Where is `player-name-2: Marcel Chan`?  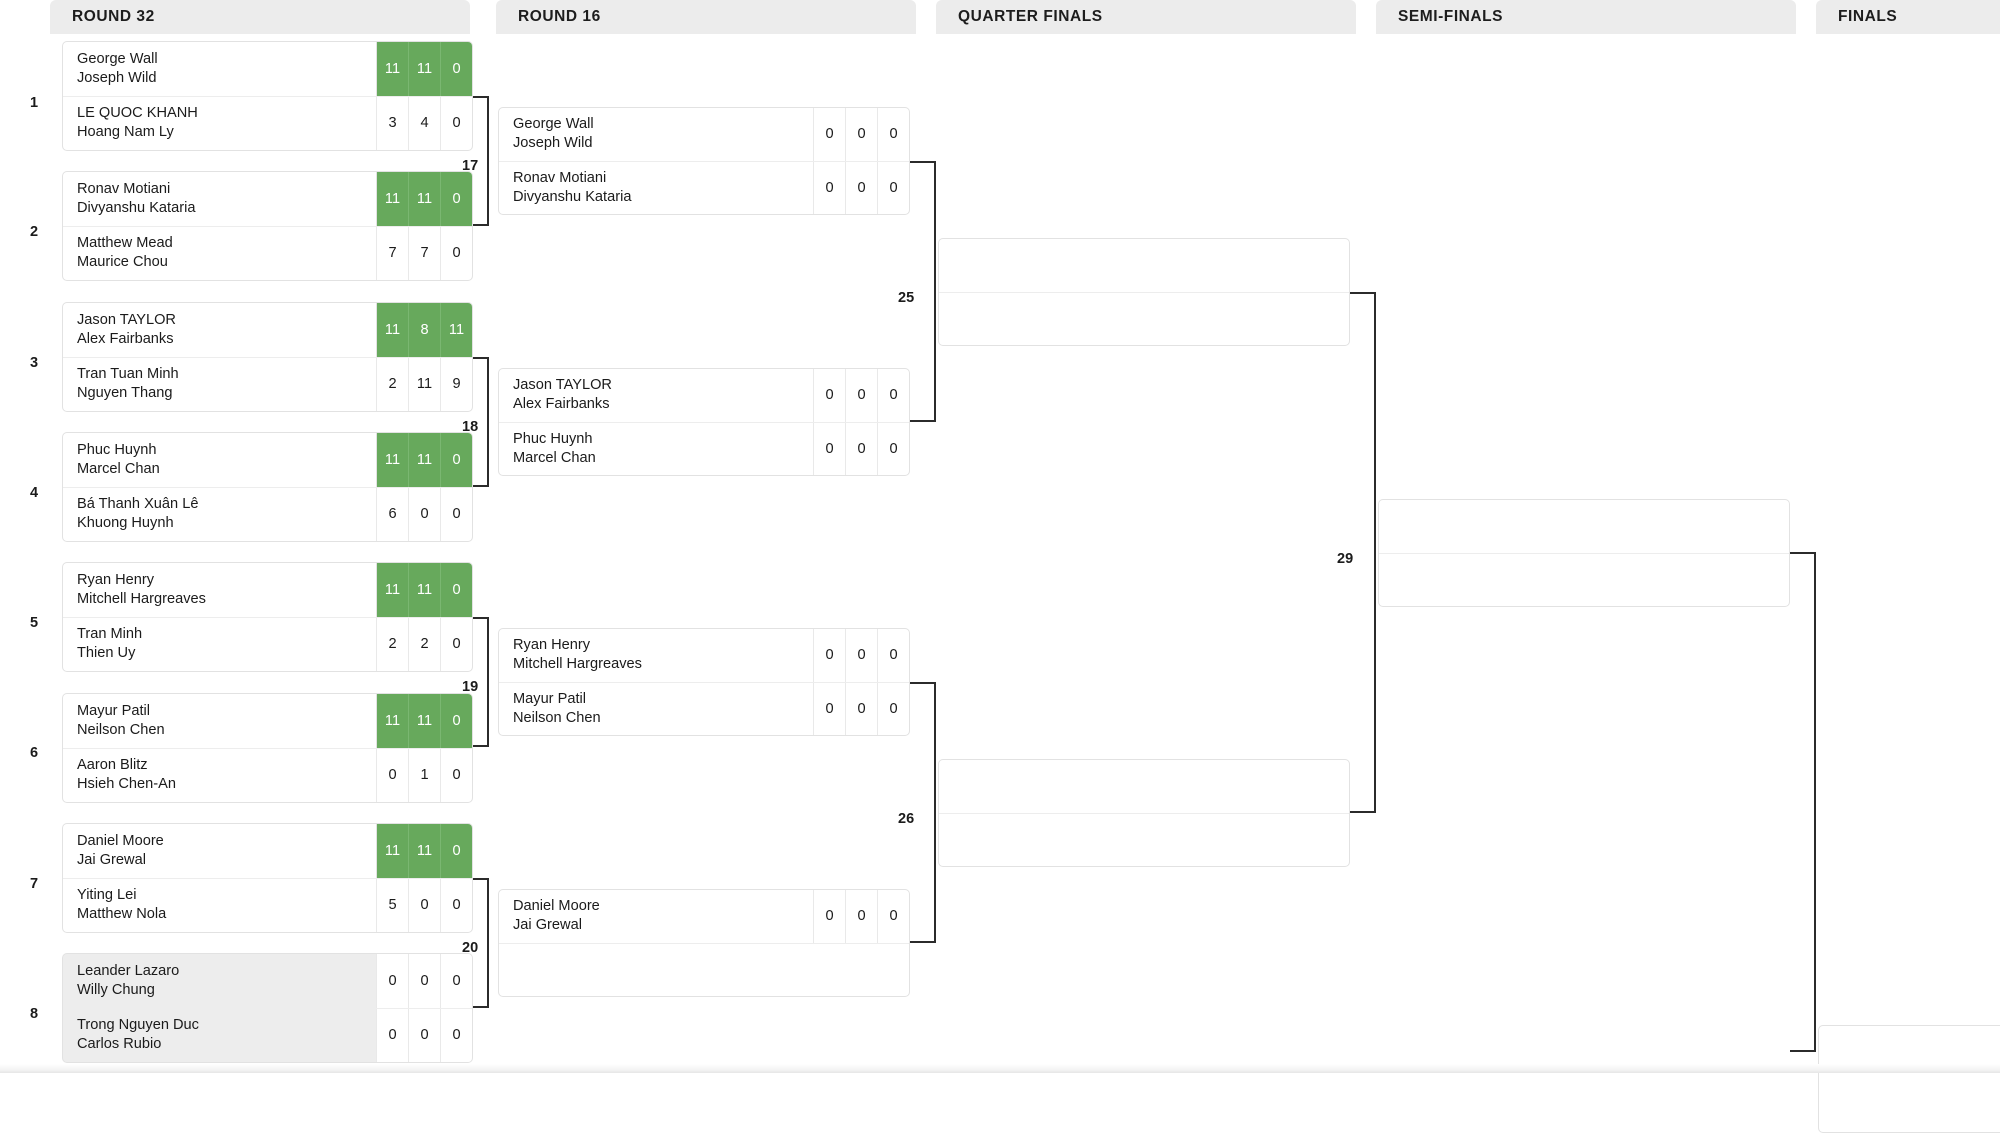
player-name-2: Marcel Chan is located at coordinates (118, 468).